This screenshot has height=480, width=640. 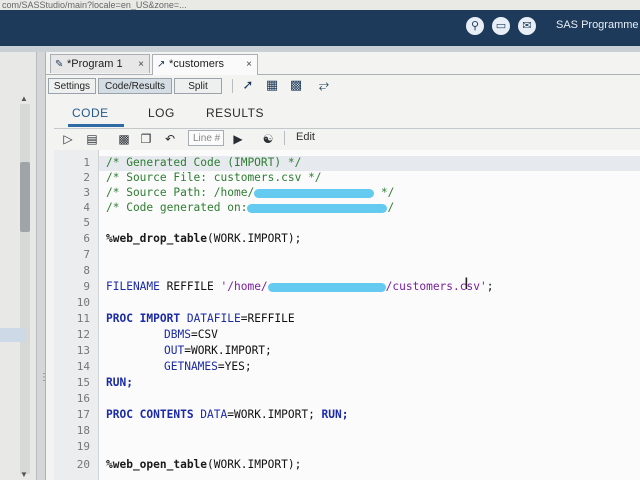 I want to click on search-icon: ⚲, so click(x=475, y=26).